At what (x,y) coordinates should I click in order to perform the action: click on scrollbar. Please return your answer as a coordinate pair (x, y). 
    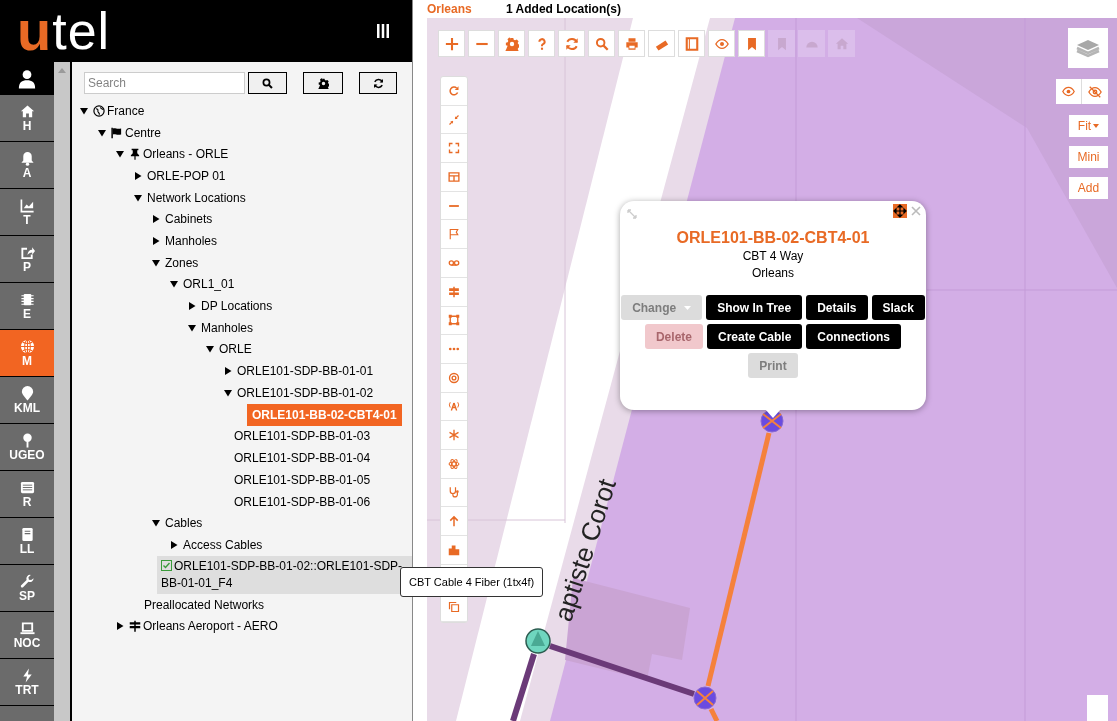
    Looking at the image, I should click on (62, 391).